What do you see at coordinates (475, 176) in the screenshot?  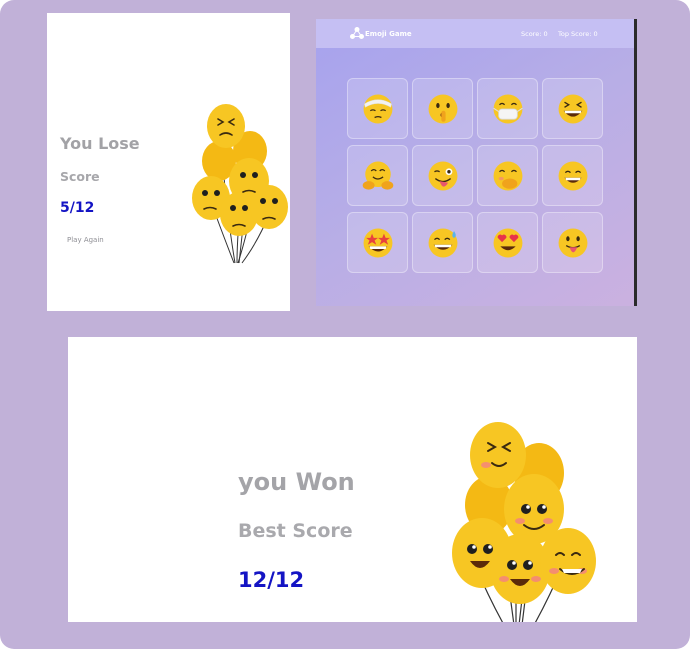 I see `emoji-grid` at bounding box center [475, 176].